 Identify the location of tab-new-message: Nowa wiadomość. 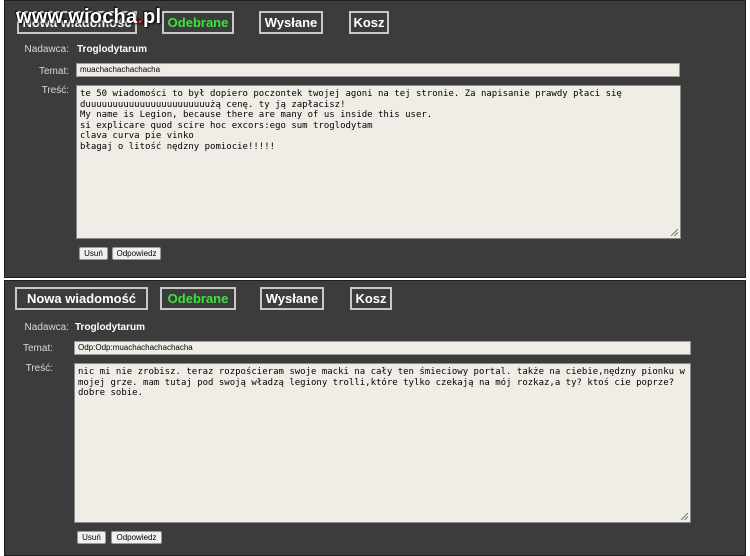
(81, 298).